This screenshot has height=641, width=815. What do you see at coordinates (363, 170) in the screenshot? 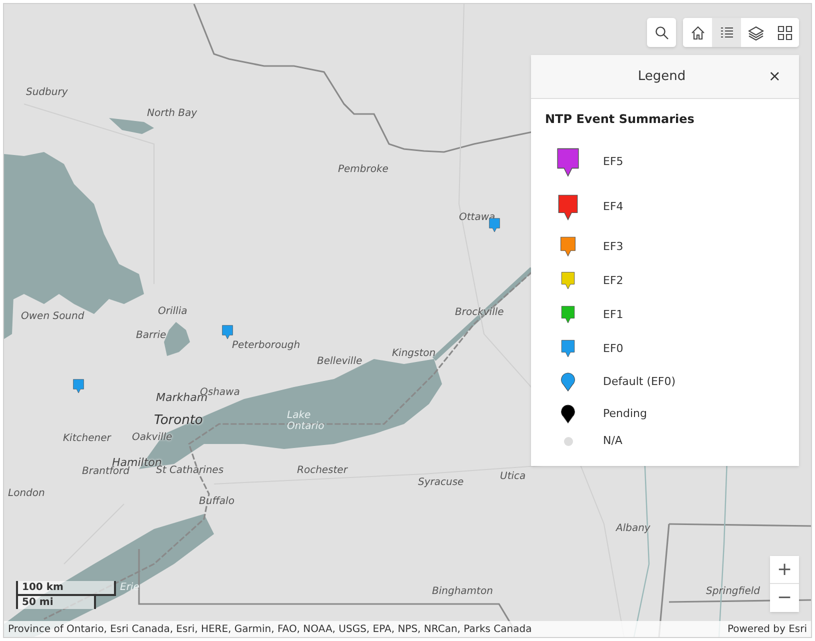
I see `place-label: Pembroke` at bounding box center [363, 170].